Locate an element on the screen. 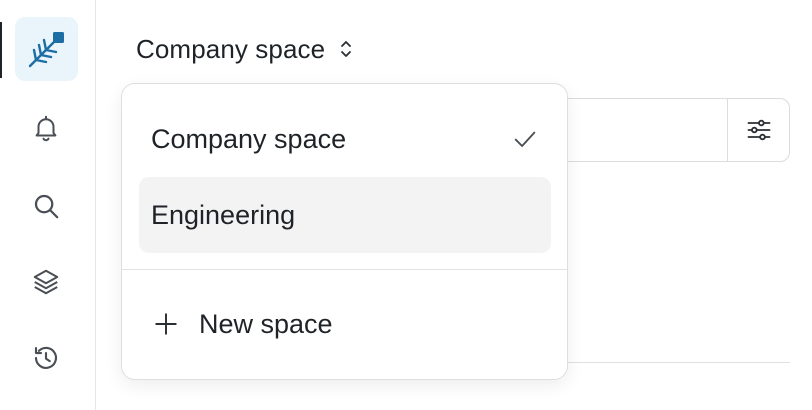 This screenshot has width=812, height=410. content-divider is located at coordinates (675, 362).